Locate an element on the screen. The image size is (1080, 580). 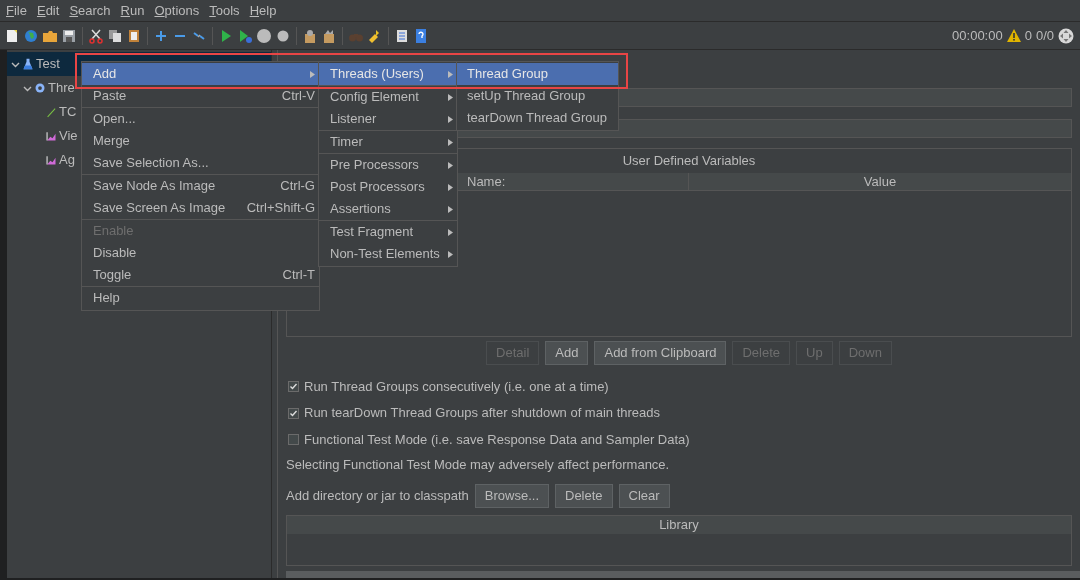
column-header: Value is located at coordinates (880, 181).